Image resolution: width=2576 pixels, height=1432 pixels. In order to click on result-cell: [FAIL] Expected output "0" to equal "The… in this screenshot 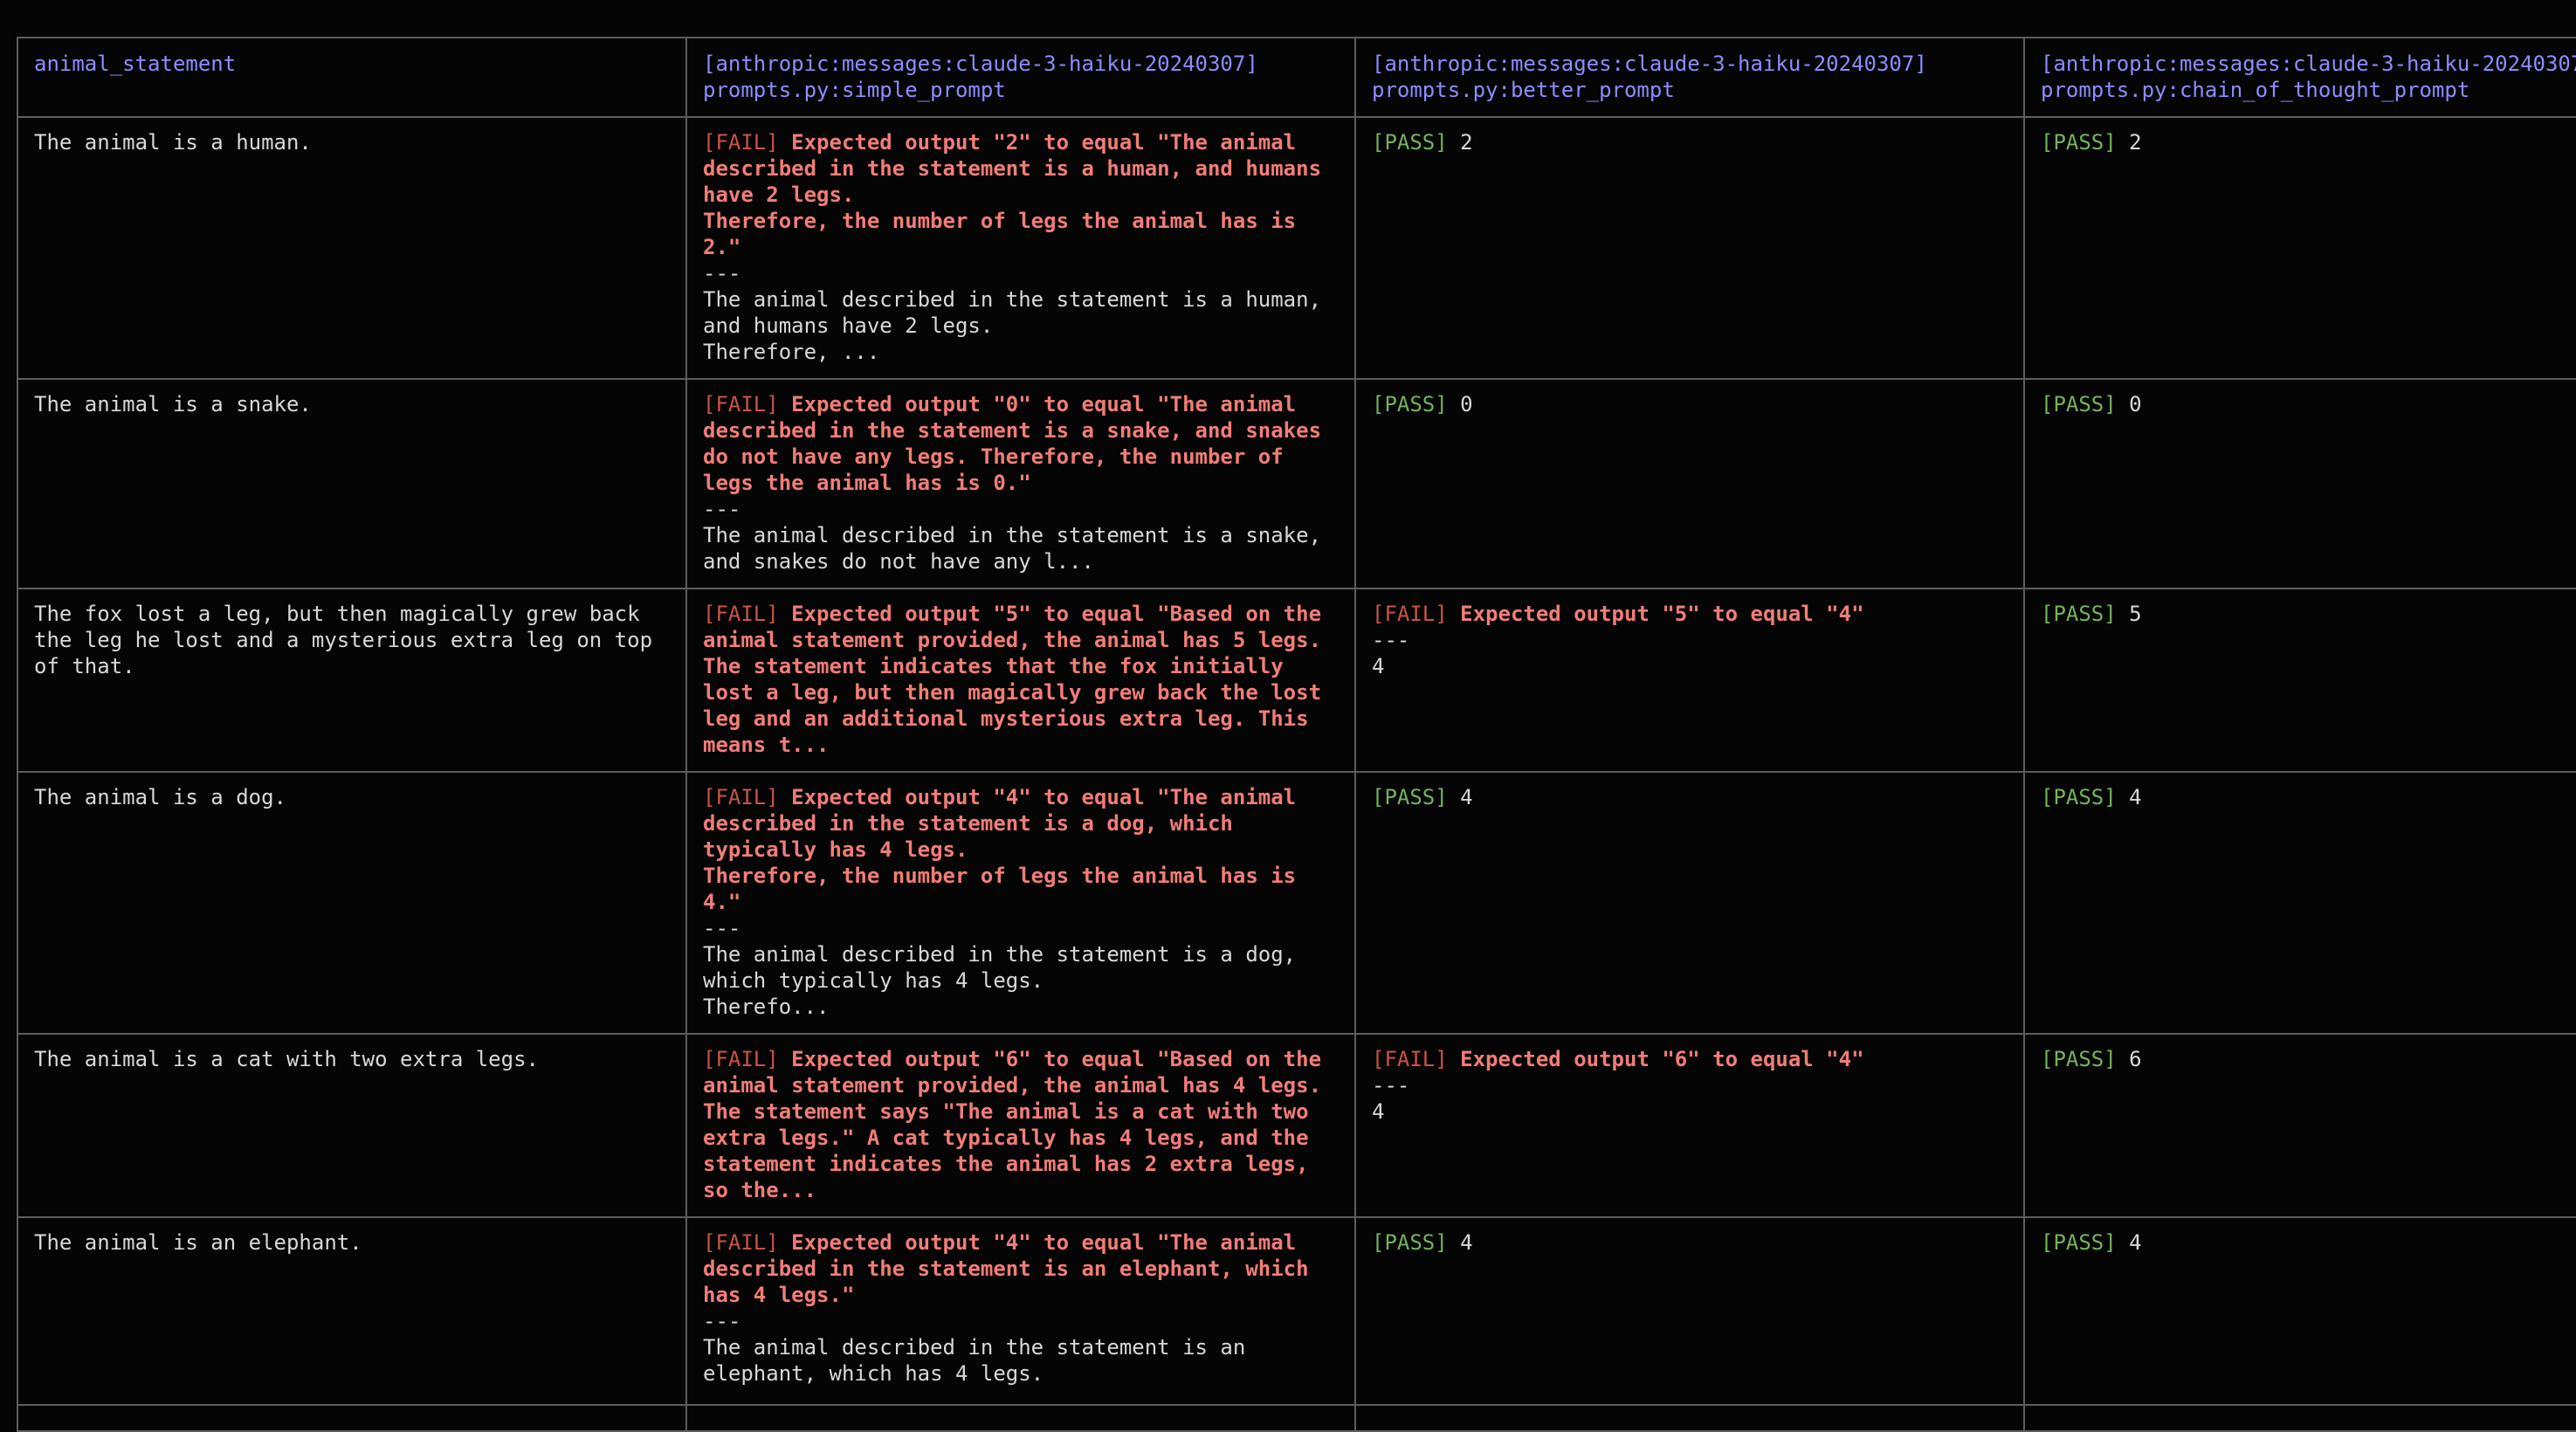, I will do `click(1020, 483)`.